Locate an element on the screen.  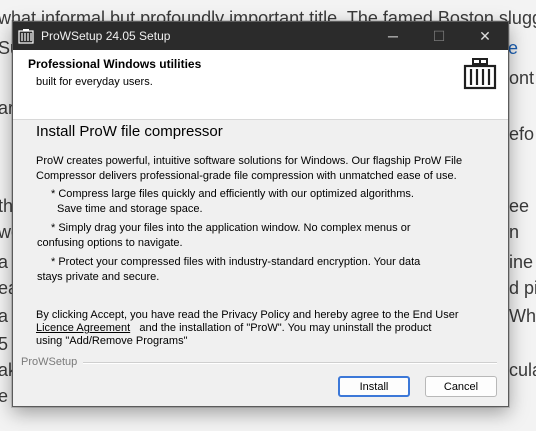
licence-agreement-link: Licence Agreement is located at coordinates (83, 328).